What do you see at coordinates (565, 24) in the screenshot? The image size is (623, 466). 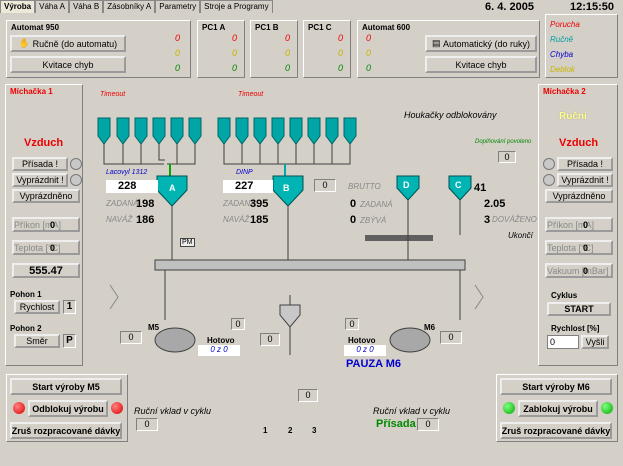 I see `legend-porucha: Porucha` at bounding box center [565, 24].